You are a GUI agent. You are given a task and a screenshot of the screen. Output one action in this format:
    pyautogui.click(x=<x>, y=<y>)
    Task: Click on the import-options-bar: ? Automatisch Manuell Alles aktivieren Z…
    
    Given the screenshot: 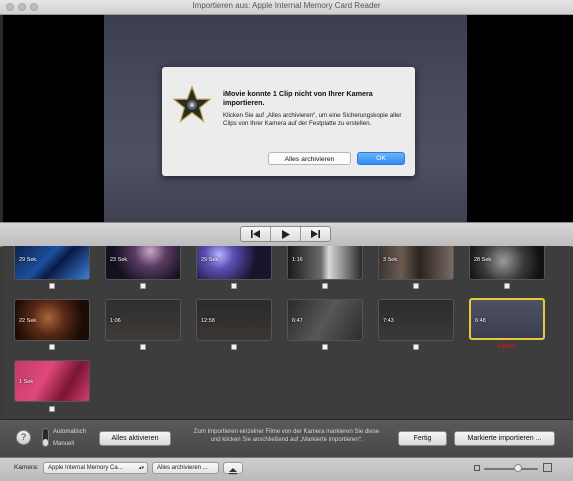 What is the action you would take?
    pyautogui.click(x=286, y=438)
    